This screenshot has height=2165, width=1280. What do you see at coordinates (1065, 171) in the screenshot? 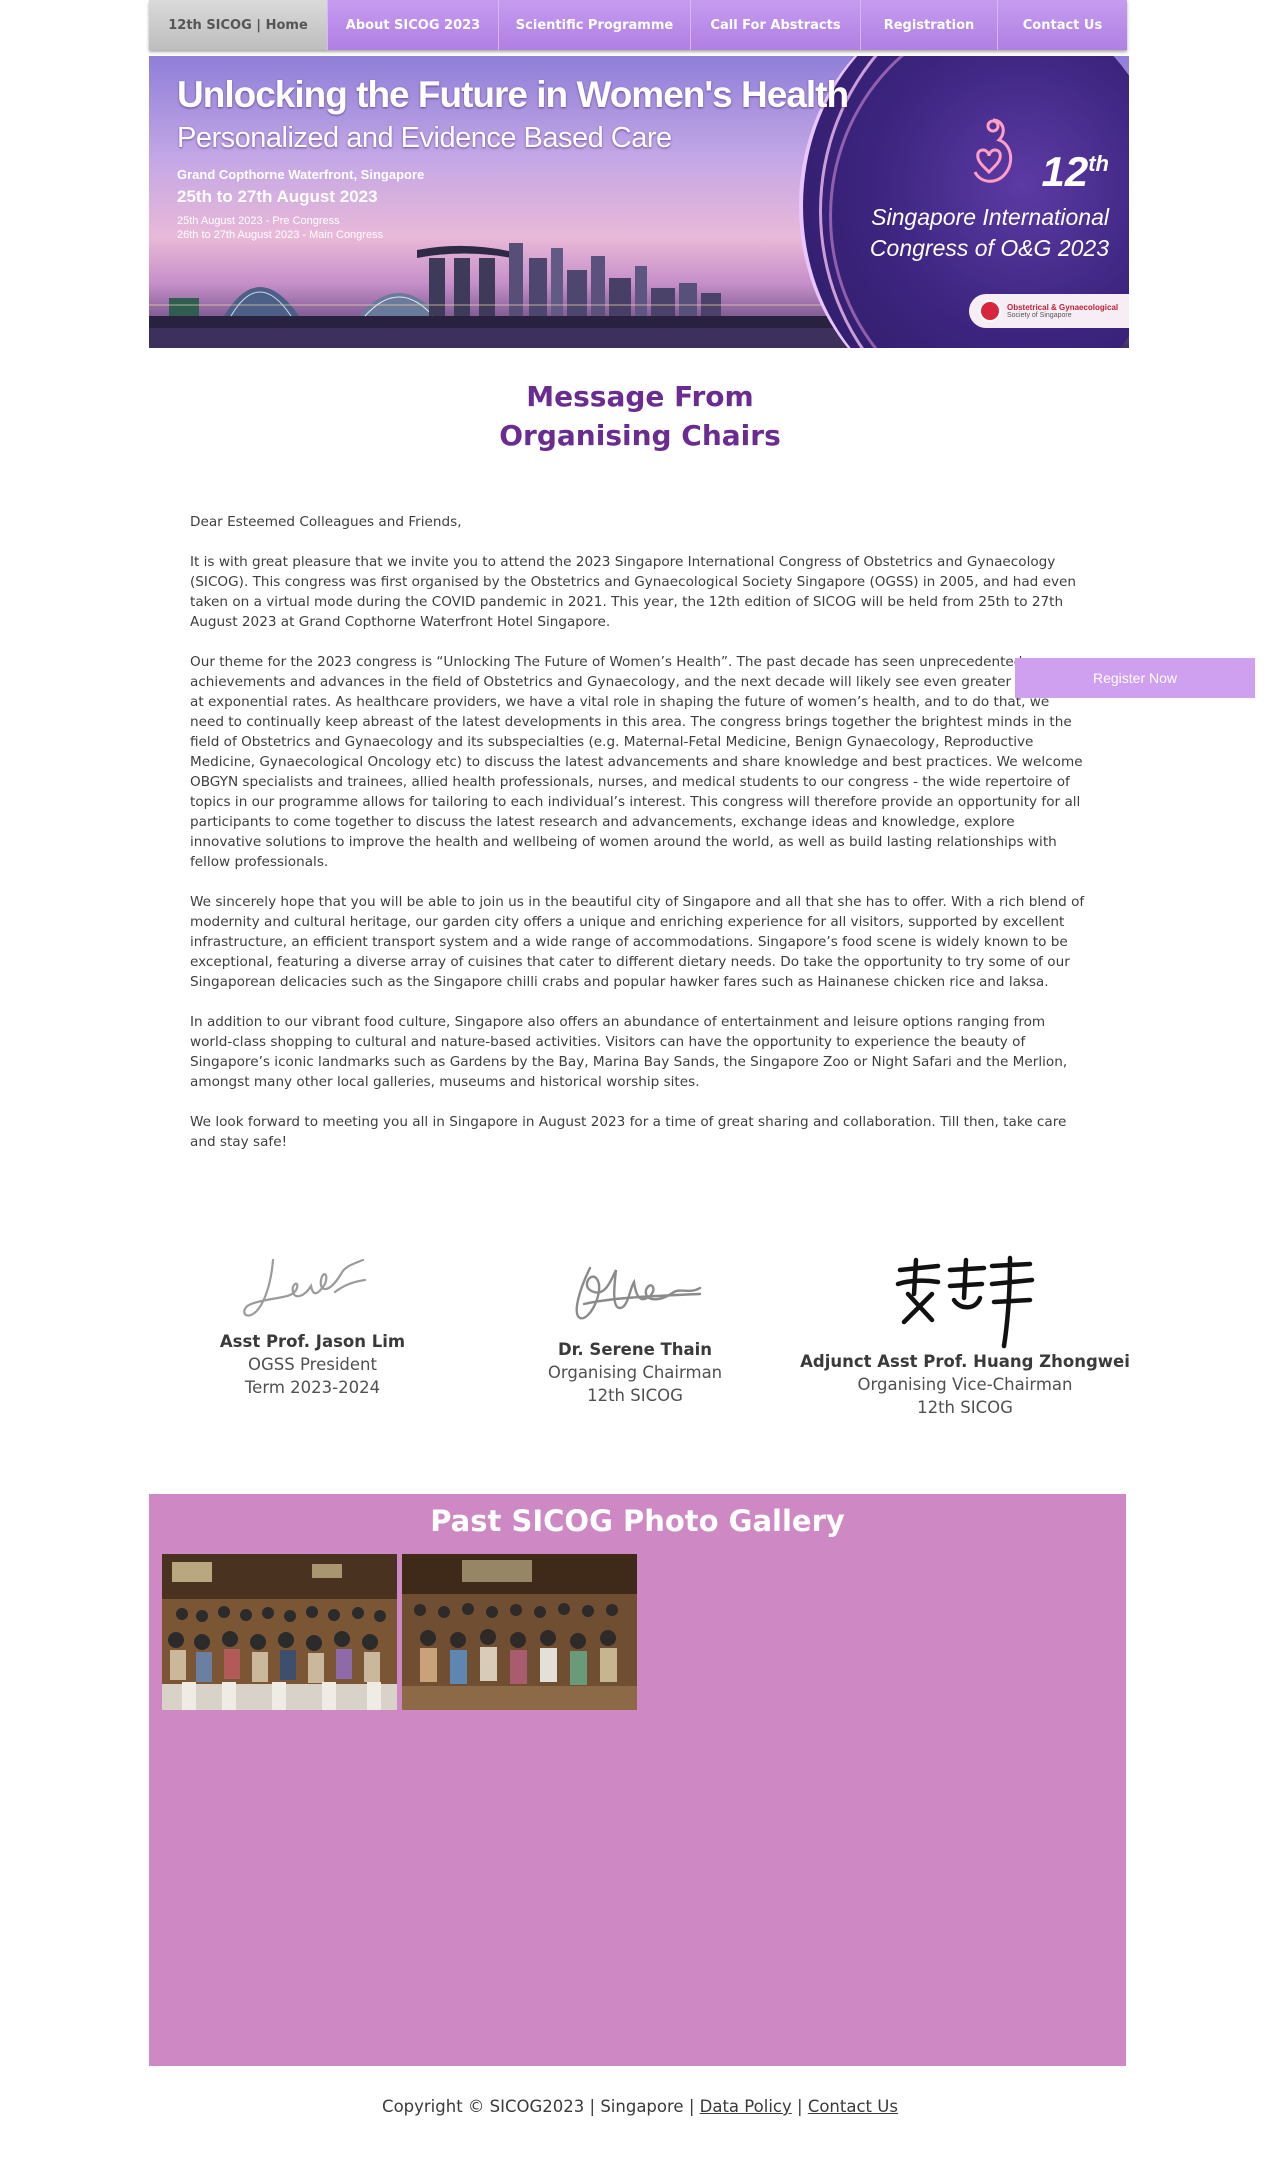
I see `edition-number: 12` at bounding box center [1065, 171].